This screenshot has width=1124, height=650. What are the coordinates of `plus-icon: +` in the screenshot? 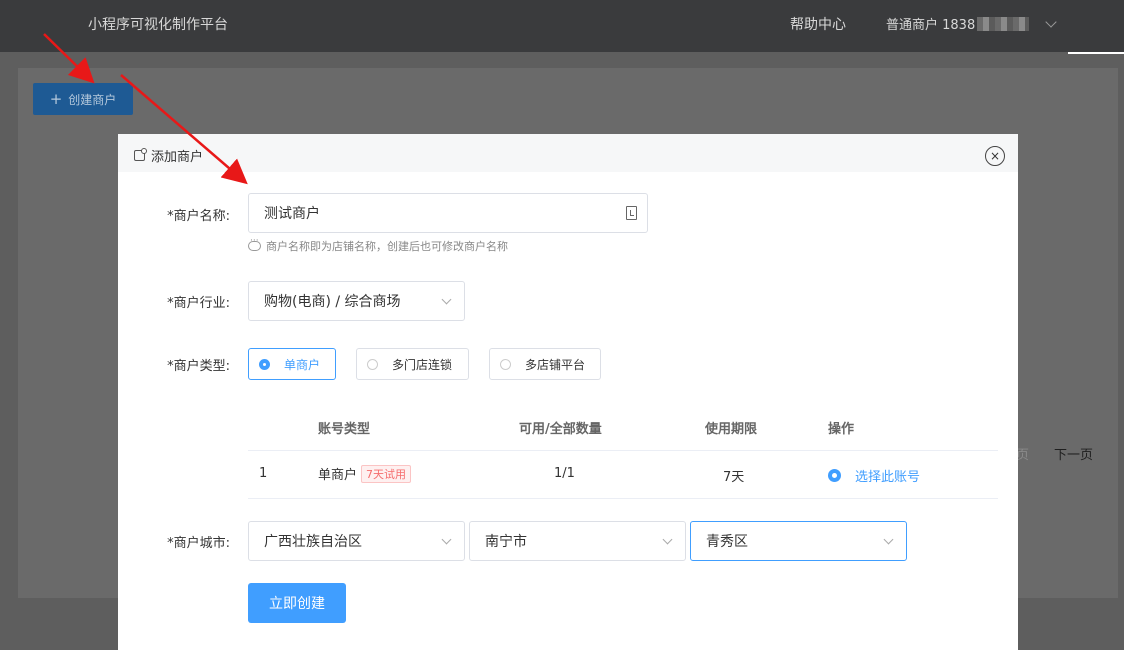 It's located at (56, 99).